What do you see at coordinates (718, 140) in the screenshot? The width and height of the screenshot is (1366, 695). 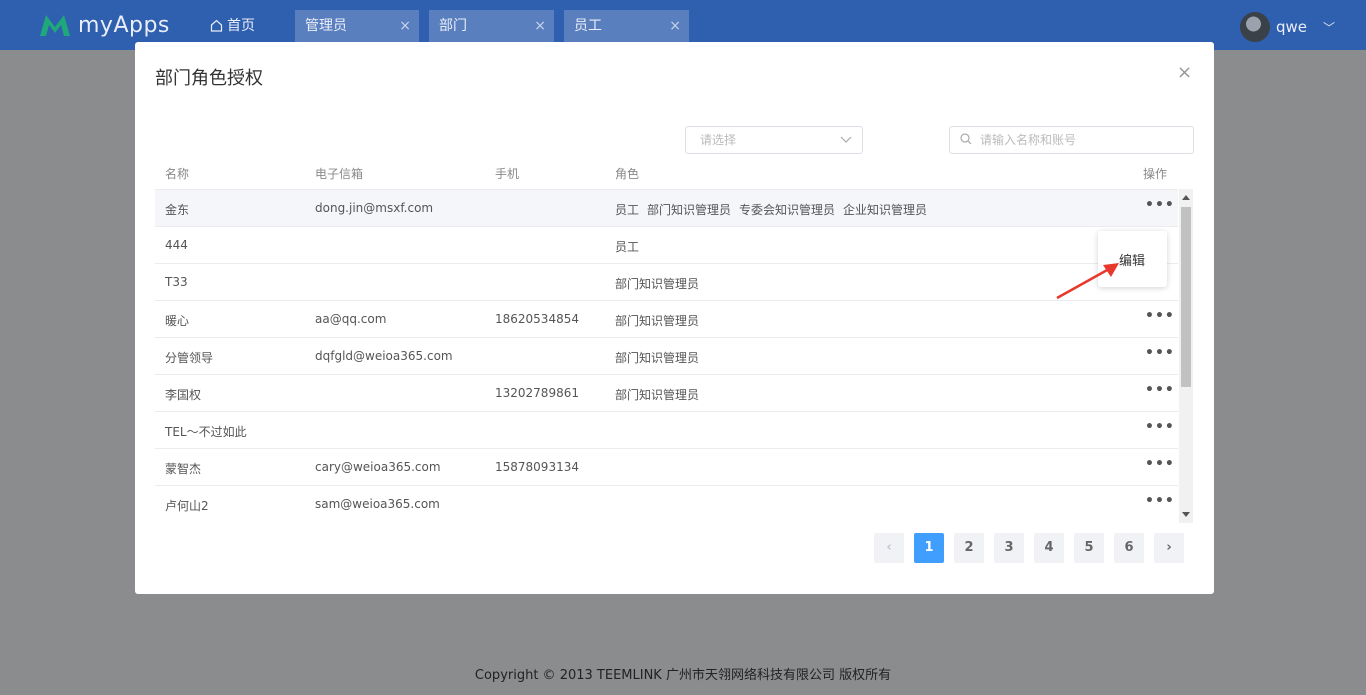 I see `select-placeholder: 请选择` at bounding box center [718, 140].